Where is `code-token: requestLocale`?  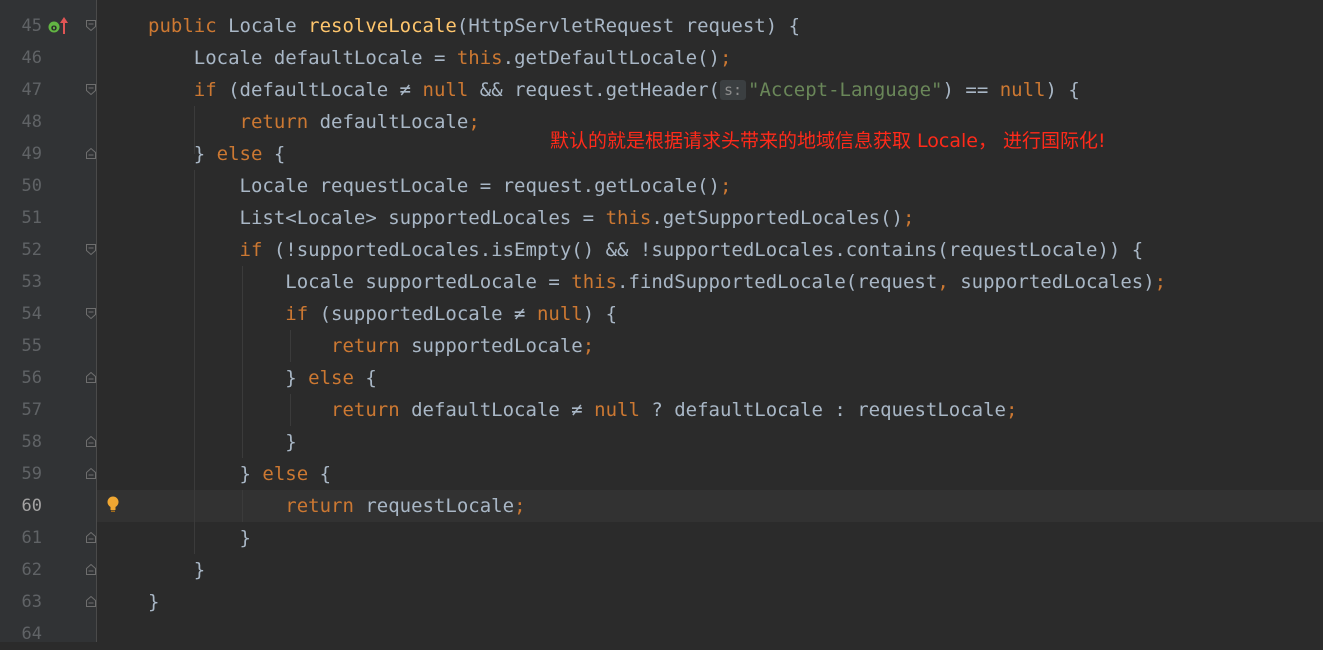 code-token: requestLocale is located at coordinates (440, 506).